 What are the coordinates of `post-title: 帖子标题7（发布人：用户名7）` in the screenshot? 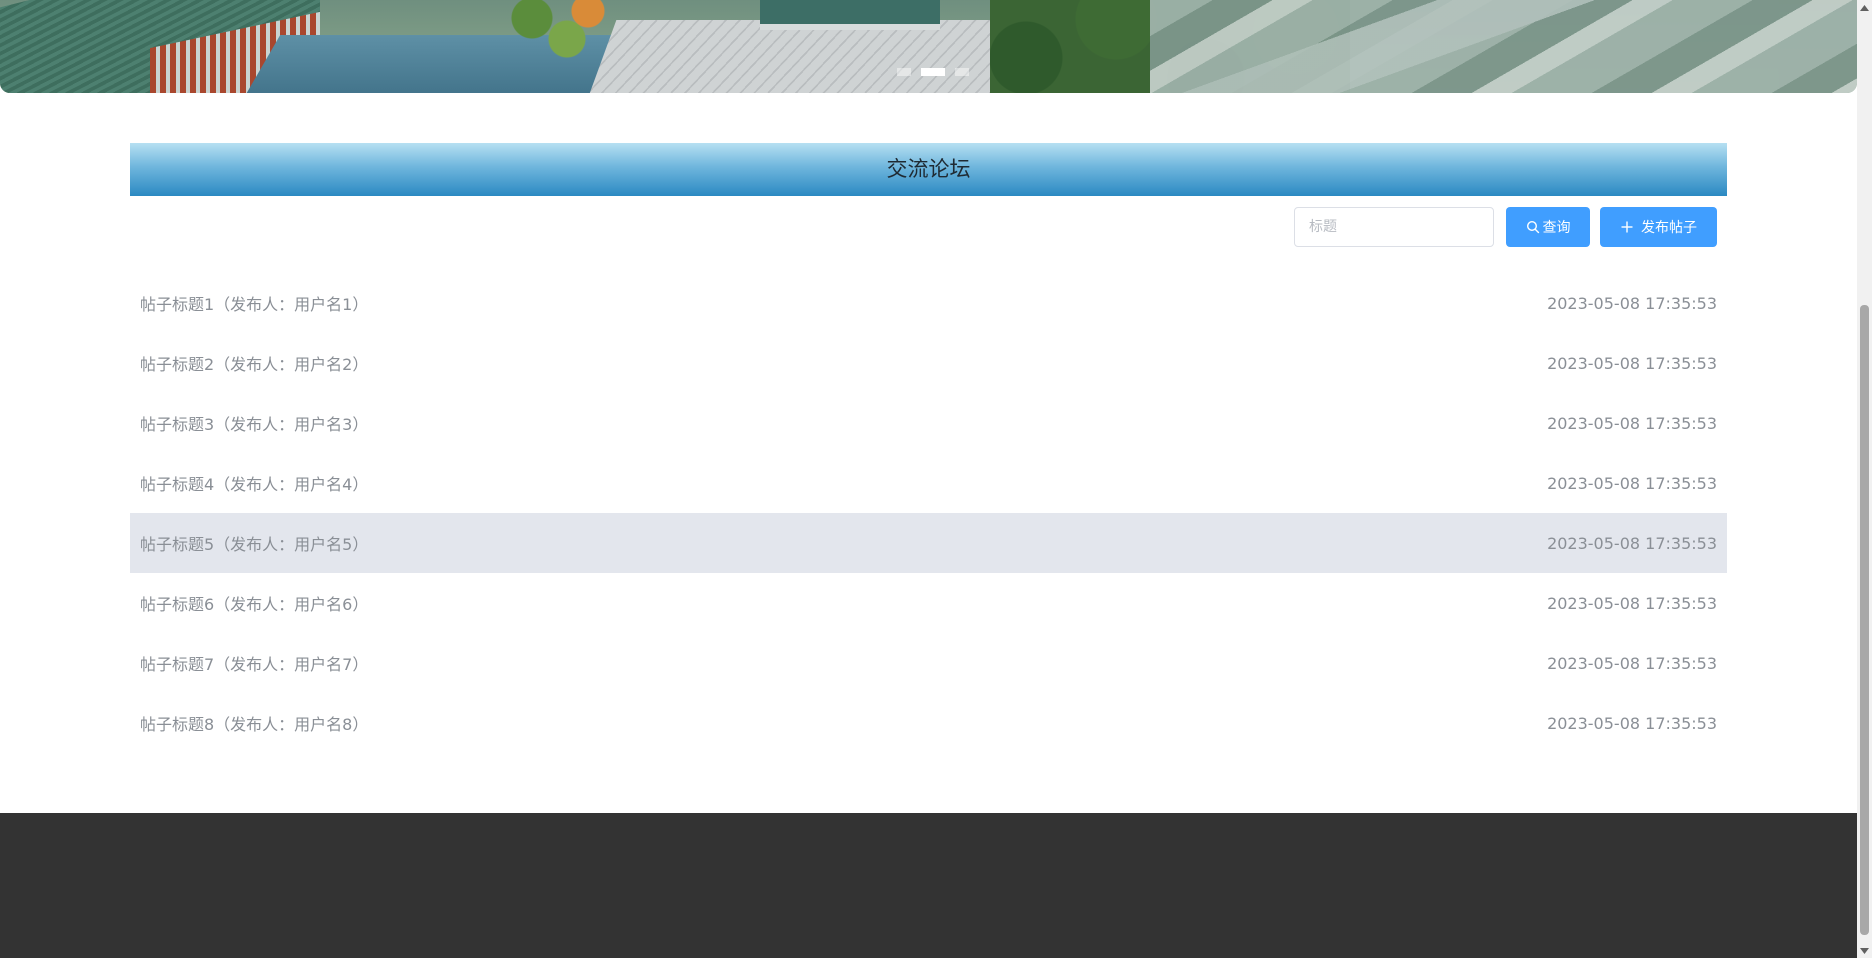 It's located at (254, 663).